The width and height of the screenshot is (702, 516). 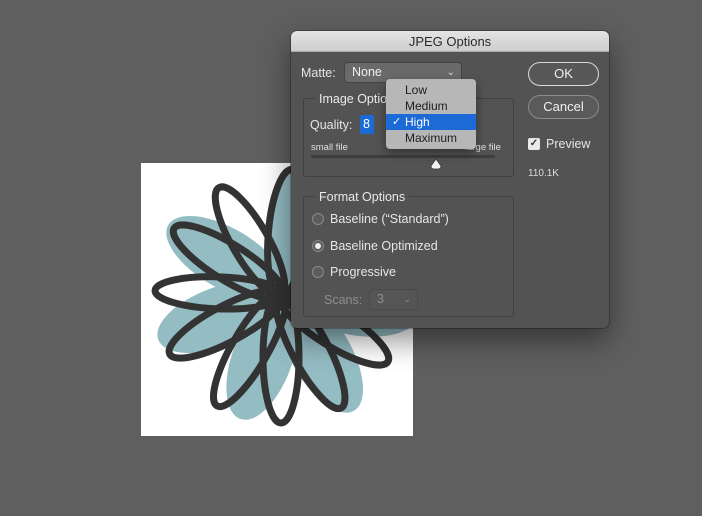 I want to click on checkmark-icon: ✓, so click(x=397, y=122).